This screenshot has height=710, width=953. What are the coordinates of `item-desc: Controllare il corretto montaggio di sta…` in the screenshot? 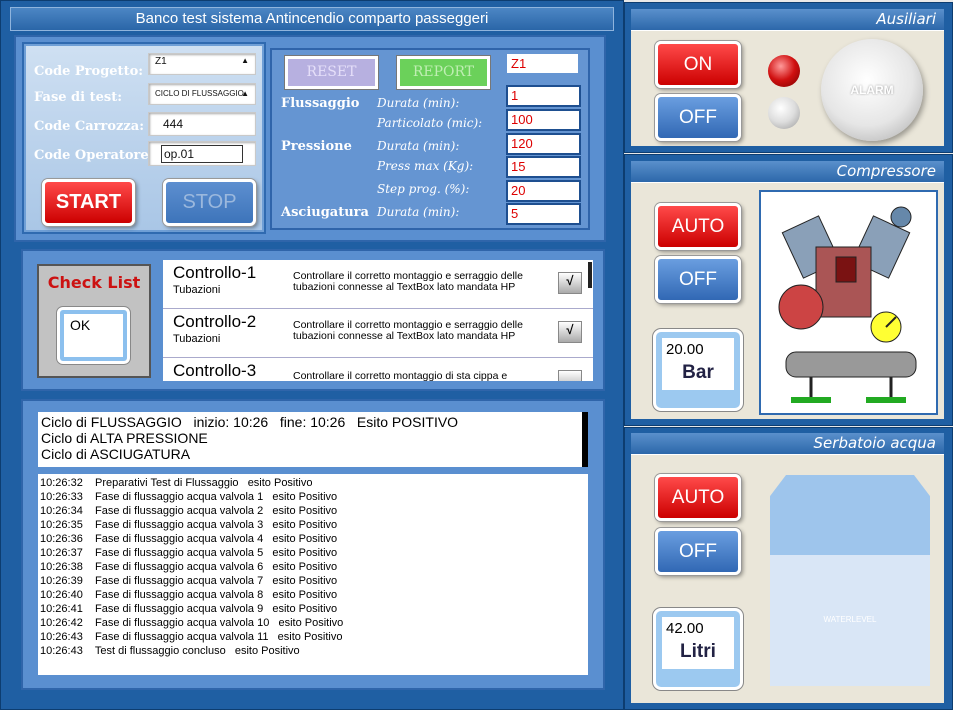 It's located at (400, 376).